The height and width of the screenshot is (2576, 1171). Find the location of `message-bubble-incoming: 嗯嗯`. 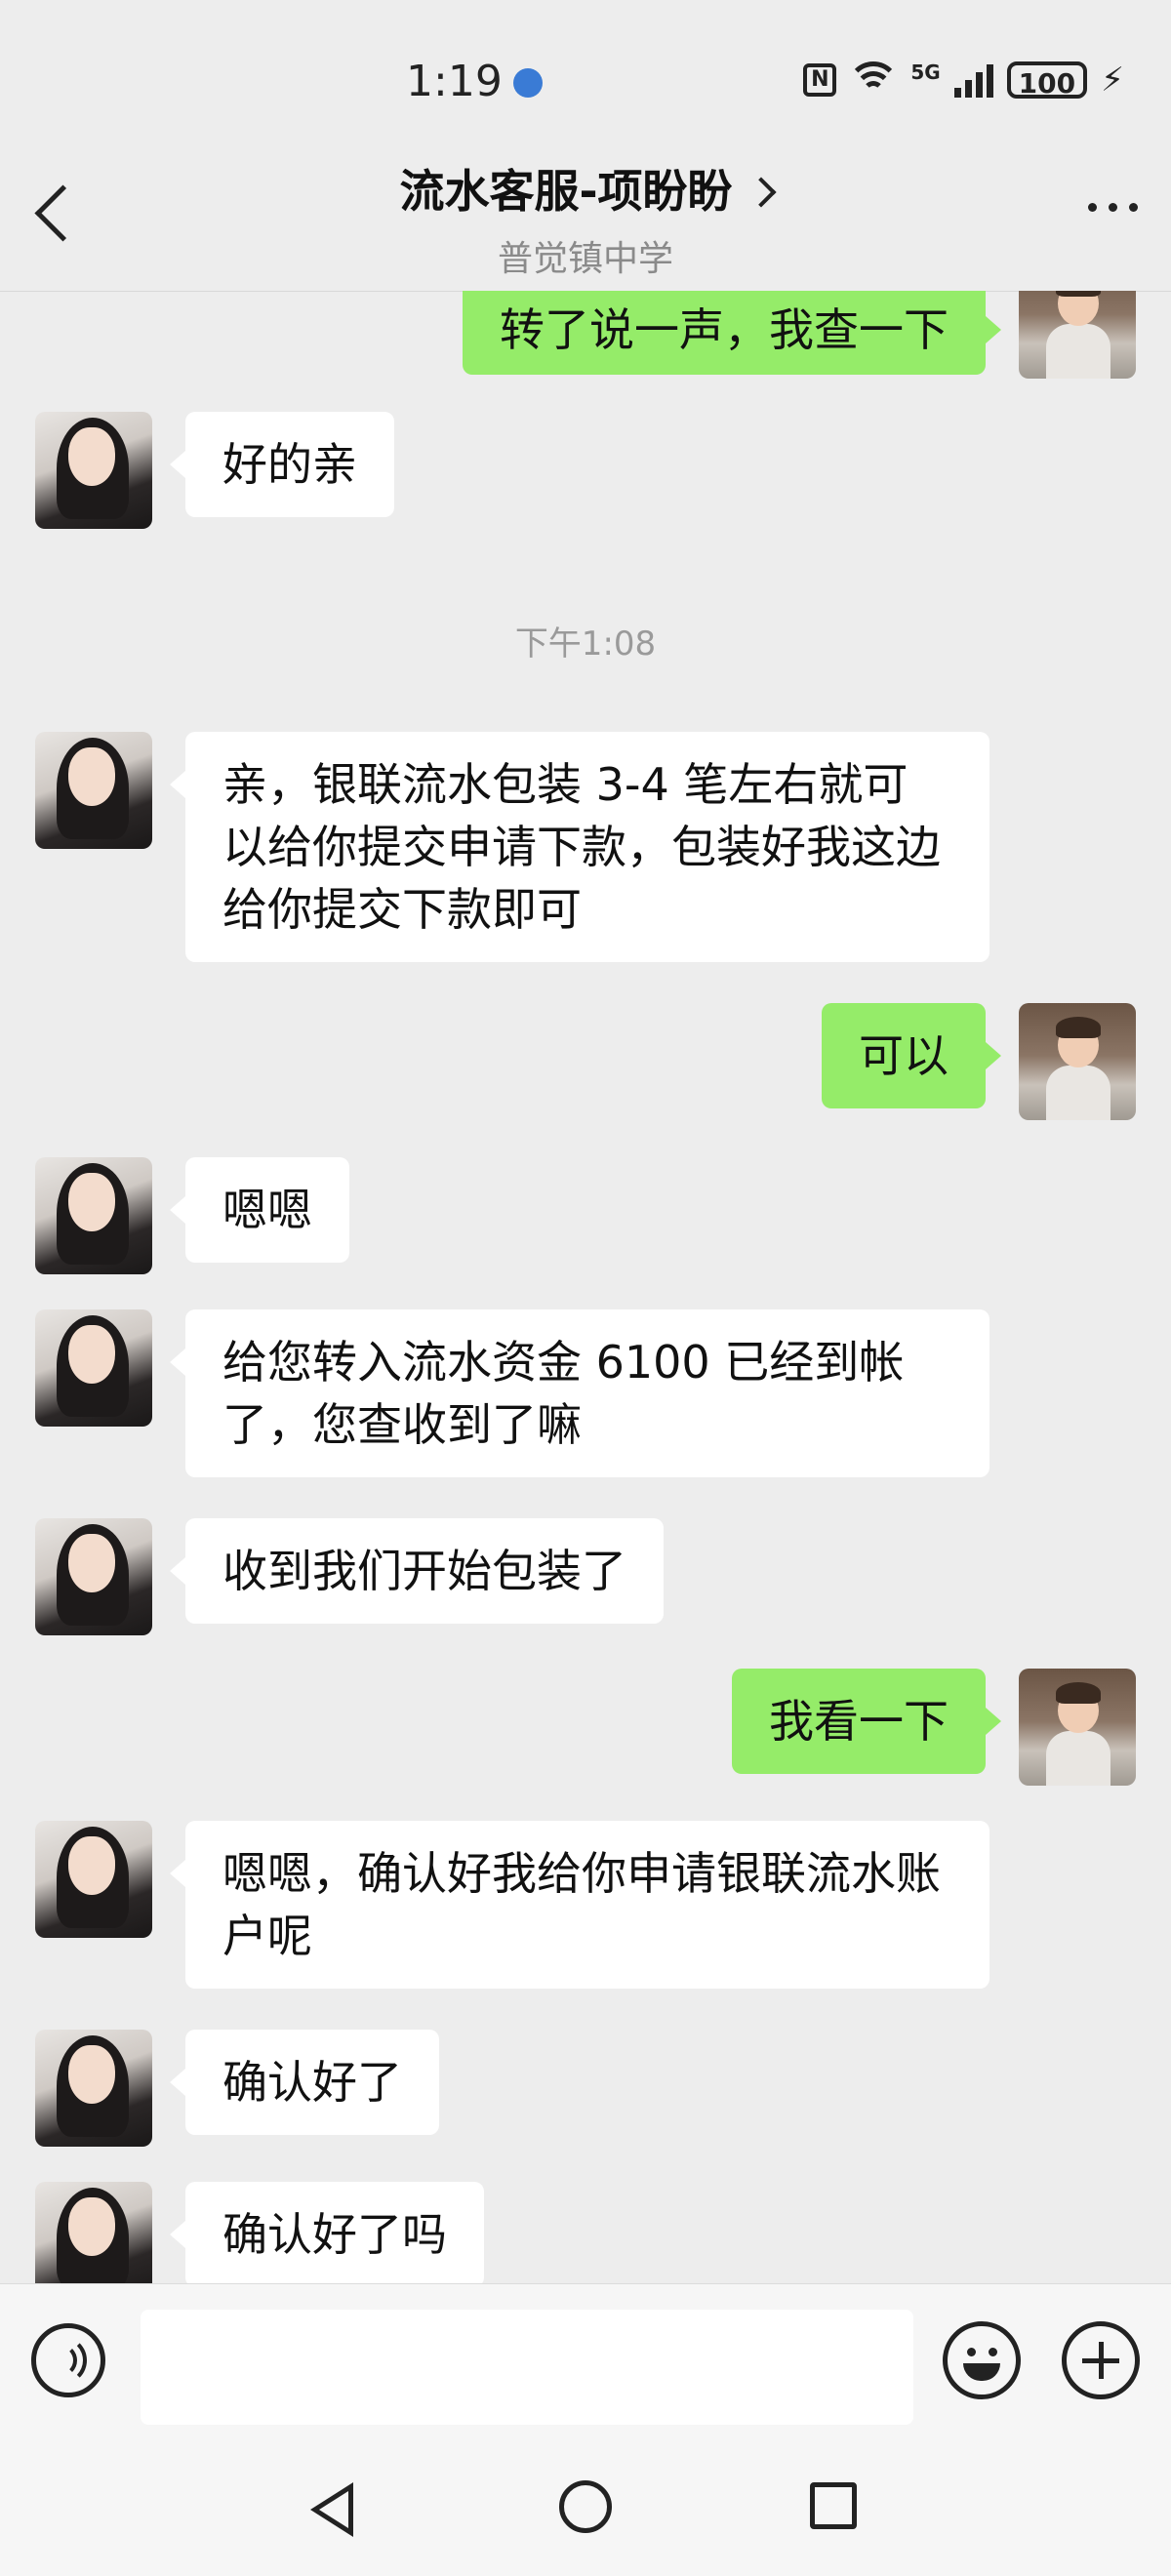

message-bubble-incoming: 嗯嗯 is located at coordinates (259, 1210).